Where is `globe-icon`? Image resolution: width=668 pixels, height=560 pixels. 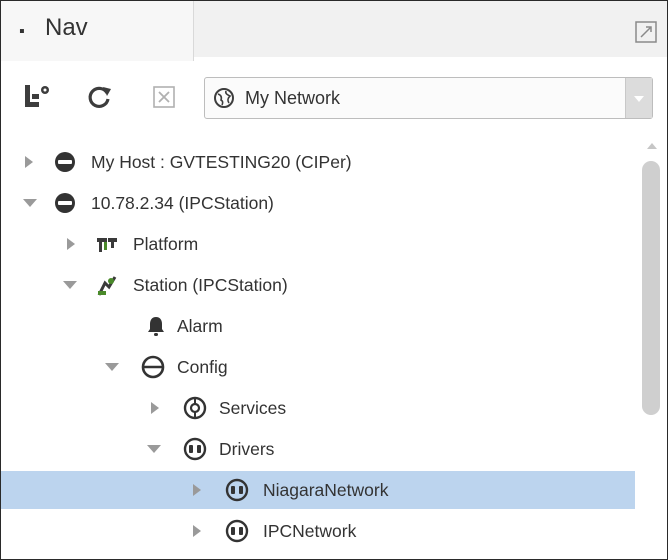
globe-icon is located at coordinates (224, 98).